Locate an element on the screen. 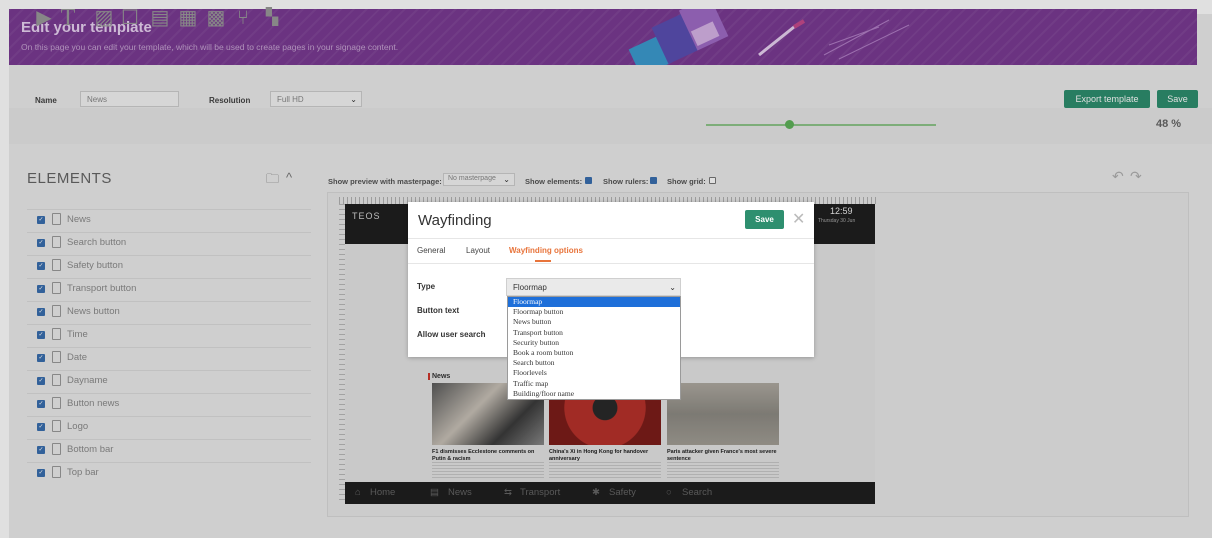 This screenshot has width=1212, height=538. export-template-button: Export template is located at coordinates (1107, 99).